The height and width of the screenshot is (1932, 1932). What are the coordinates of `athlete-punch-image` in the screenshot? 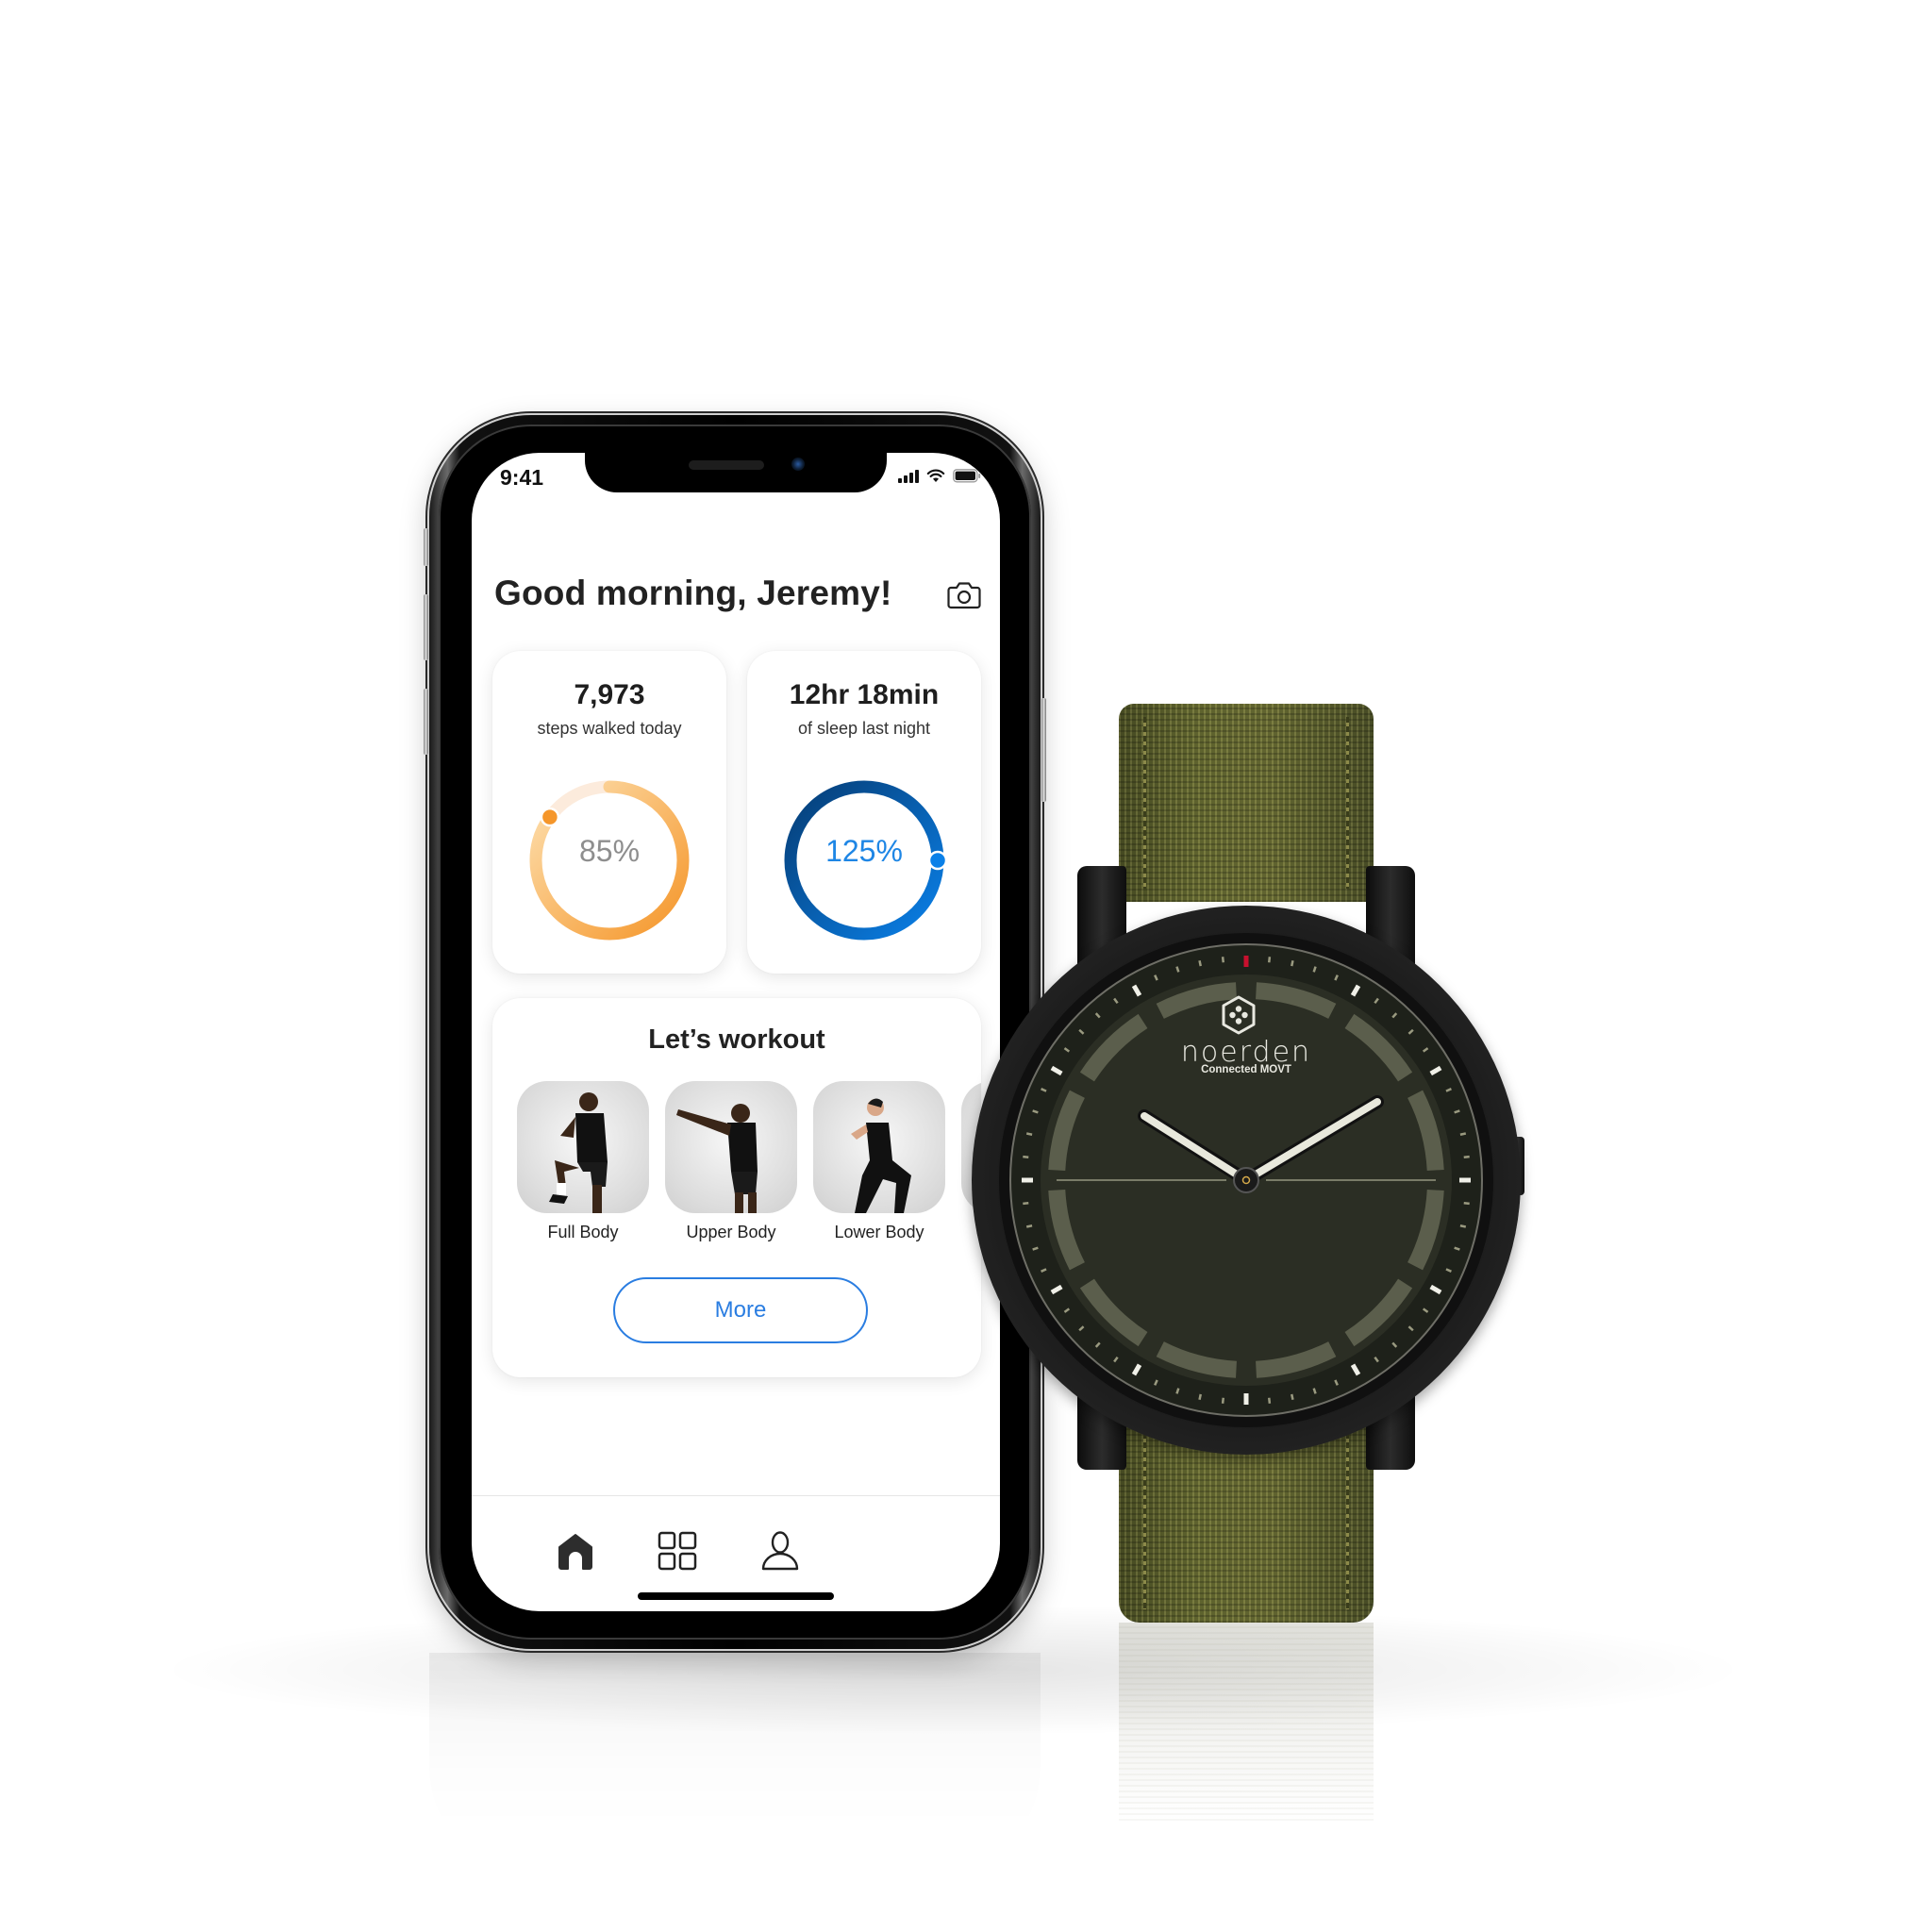 It's located at (717, 1158).